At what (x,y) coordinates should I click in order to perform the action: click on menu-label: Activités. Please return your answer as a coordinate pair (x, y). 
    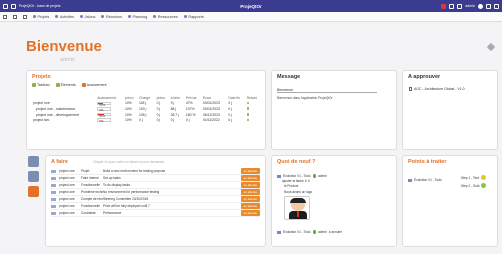
    Looking at the image, I should click on (66, 16).